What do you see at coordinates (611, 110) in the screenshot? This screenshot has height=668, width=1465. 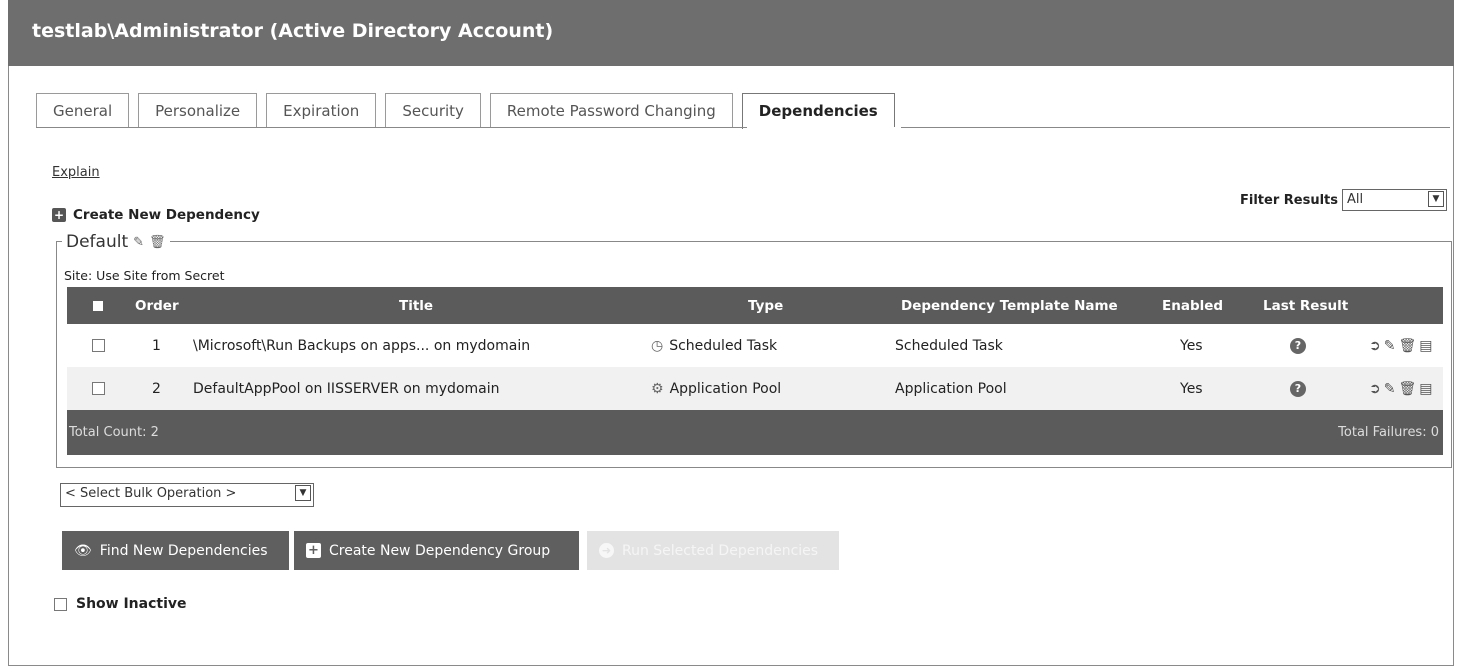 I see `tab-remote-password-changing: Remote Password Changing` at bounding box center [611, 110].